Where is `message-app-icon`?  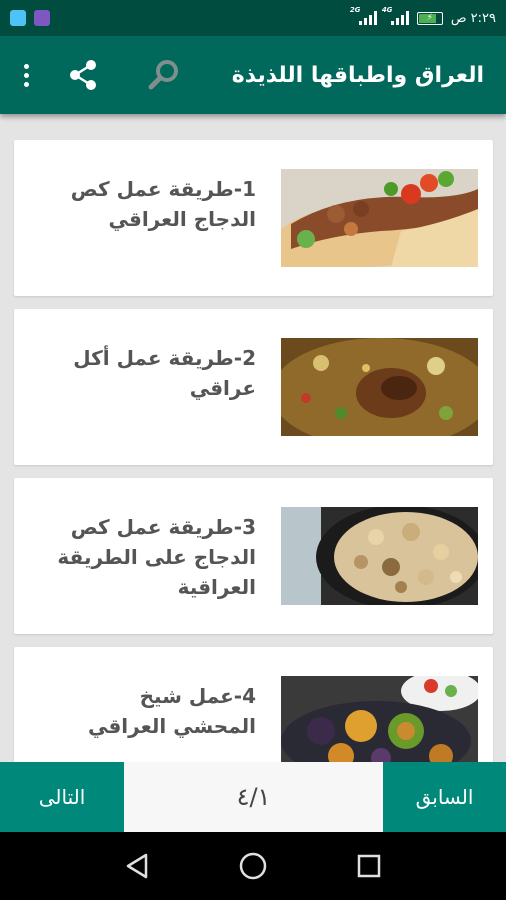 message-app-icon is located at coordinates (18, 18).